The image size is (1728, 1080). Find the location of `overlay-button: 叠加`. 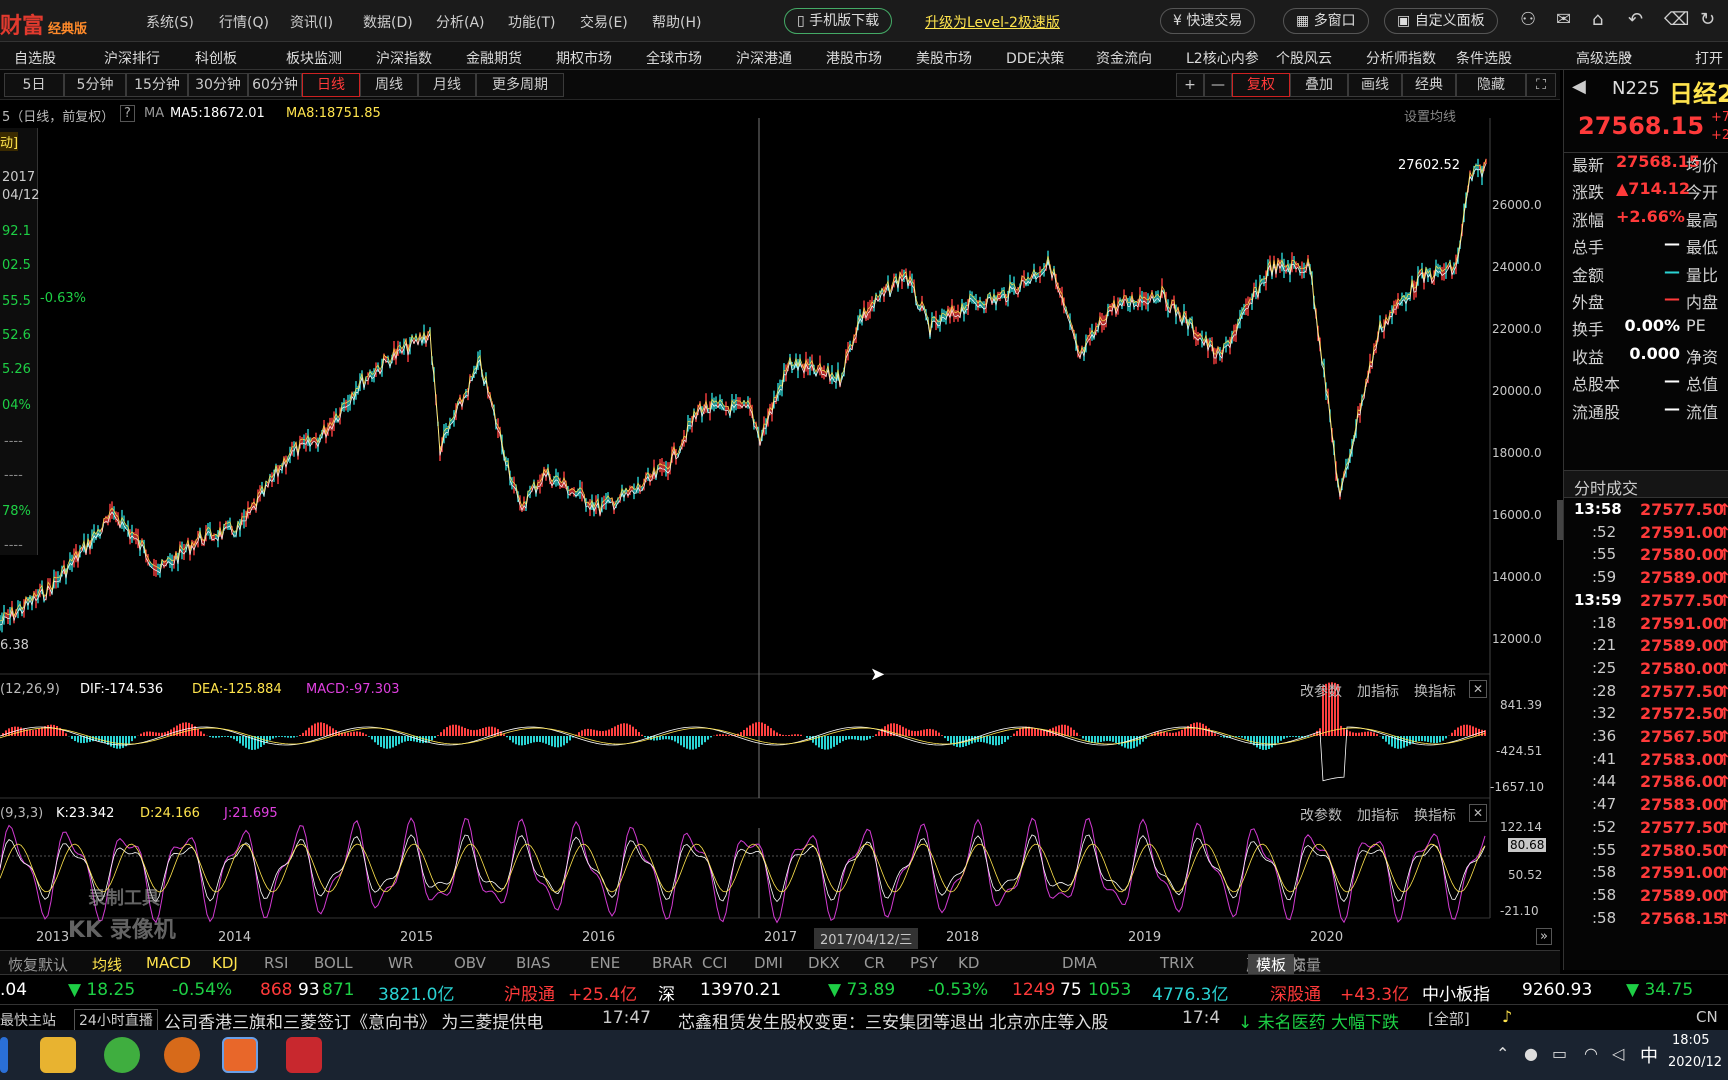

overlay-button: 叠加 is located at coordinates (1319, 85).